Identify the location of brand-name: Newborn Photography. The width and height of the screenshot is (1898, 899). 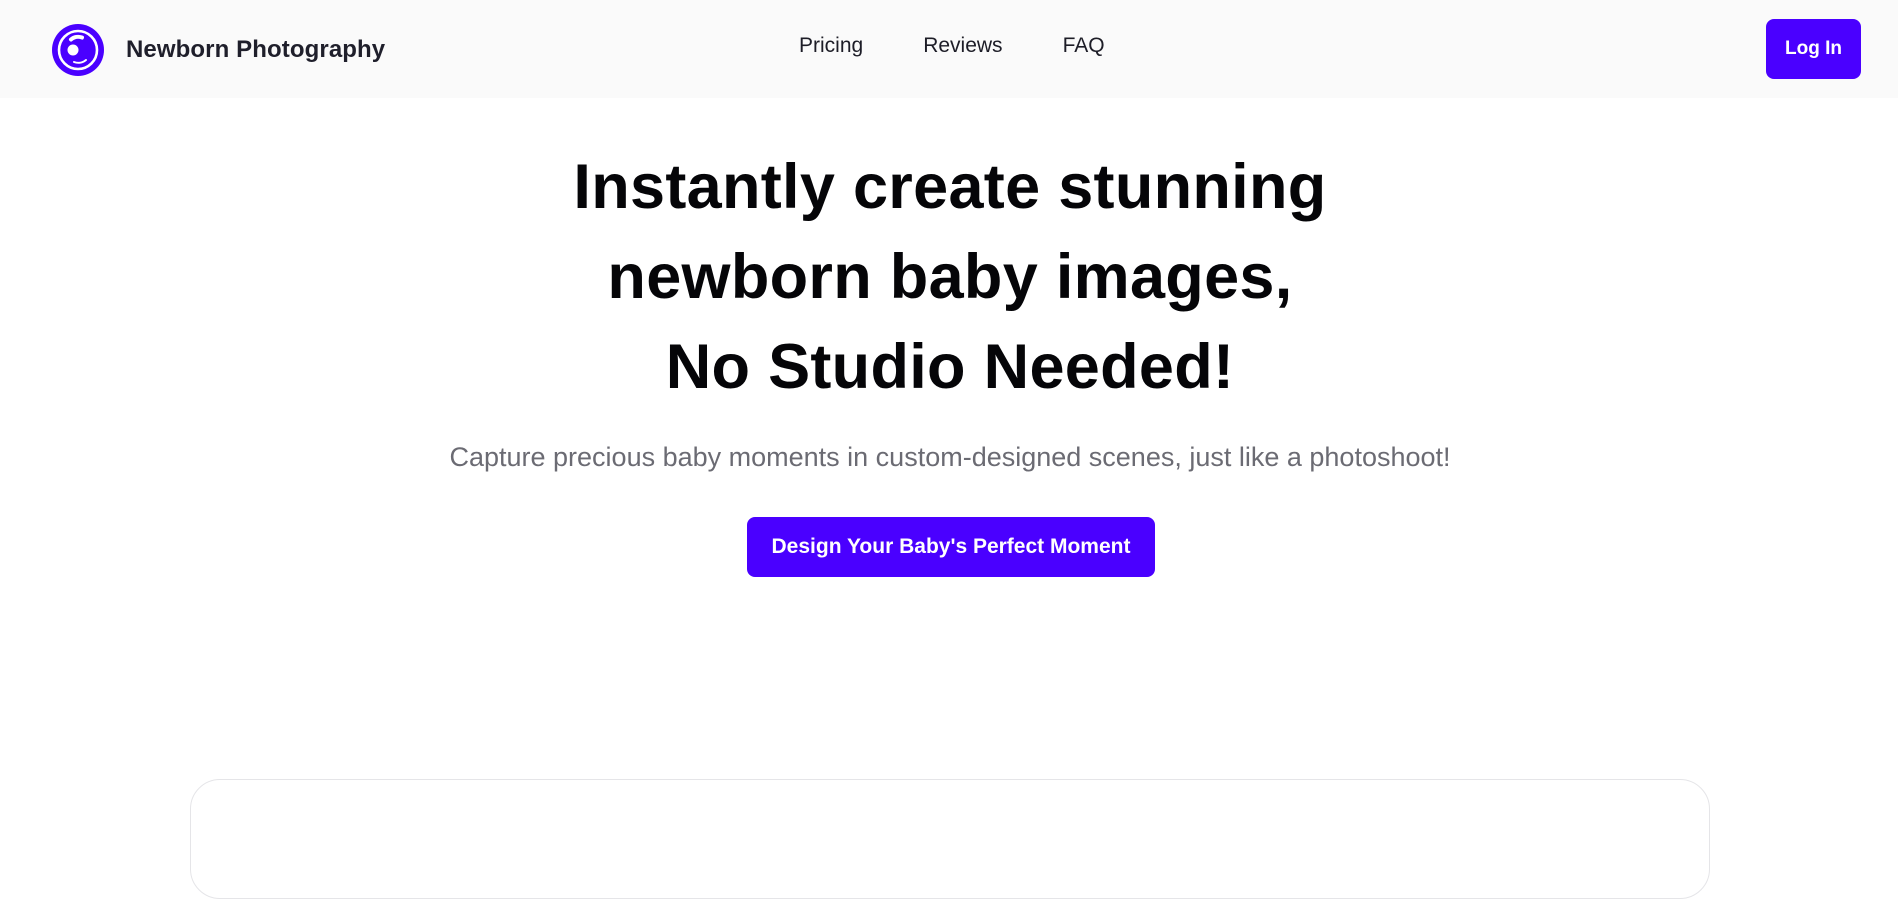
(256, 49).